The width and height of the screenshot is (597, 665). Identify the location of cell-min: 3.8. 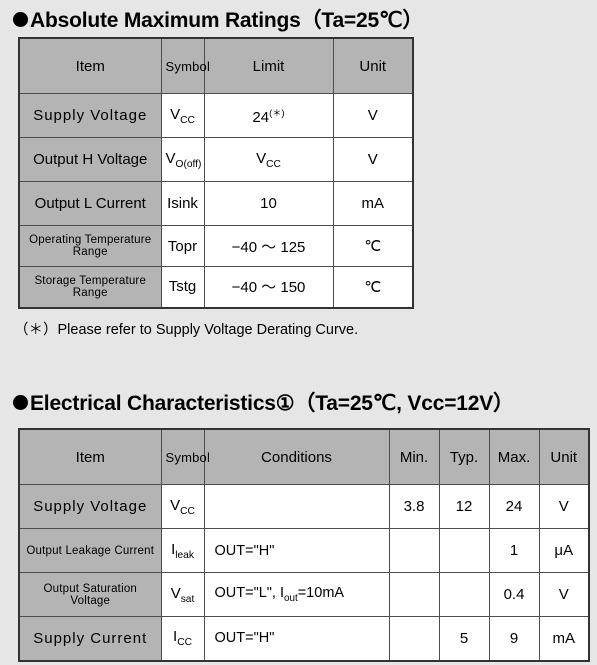
(414, 506).